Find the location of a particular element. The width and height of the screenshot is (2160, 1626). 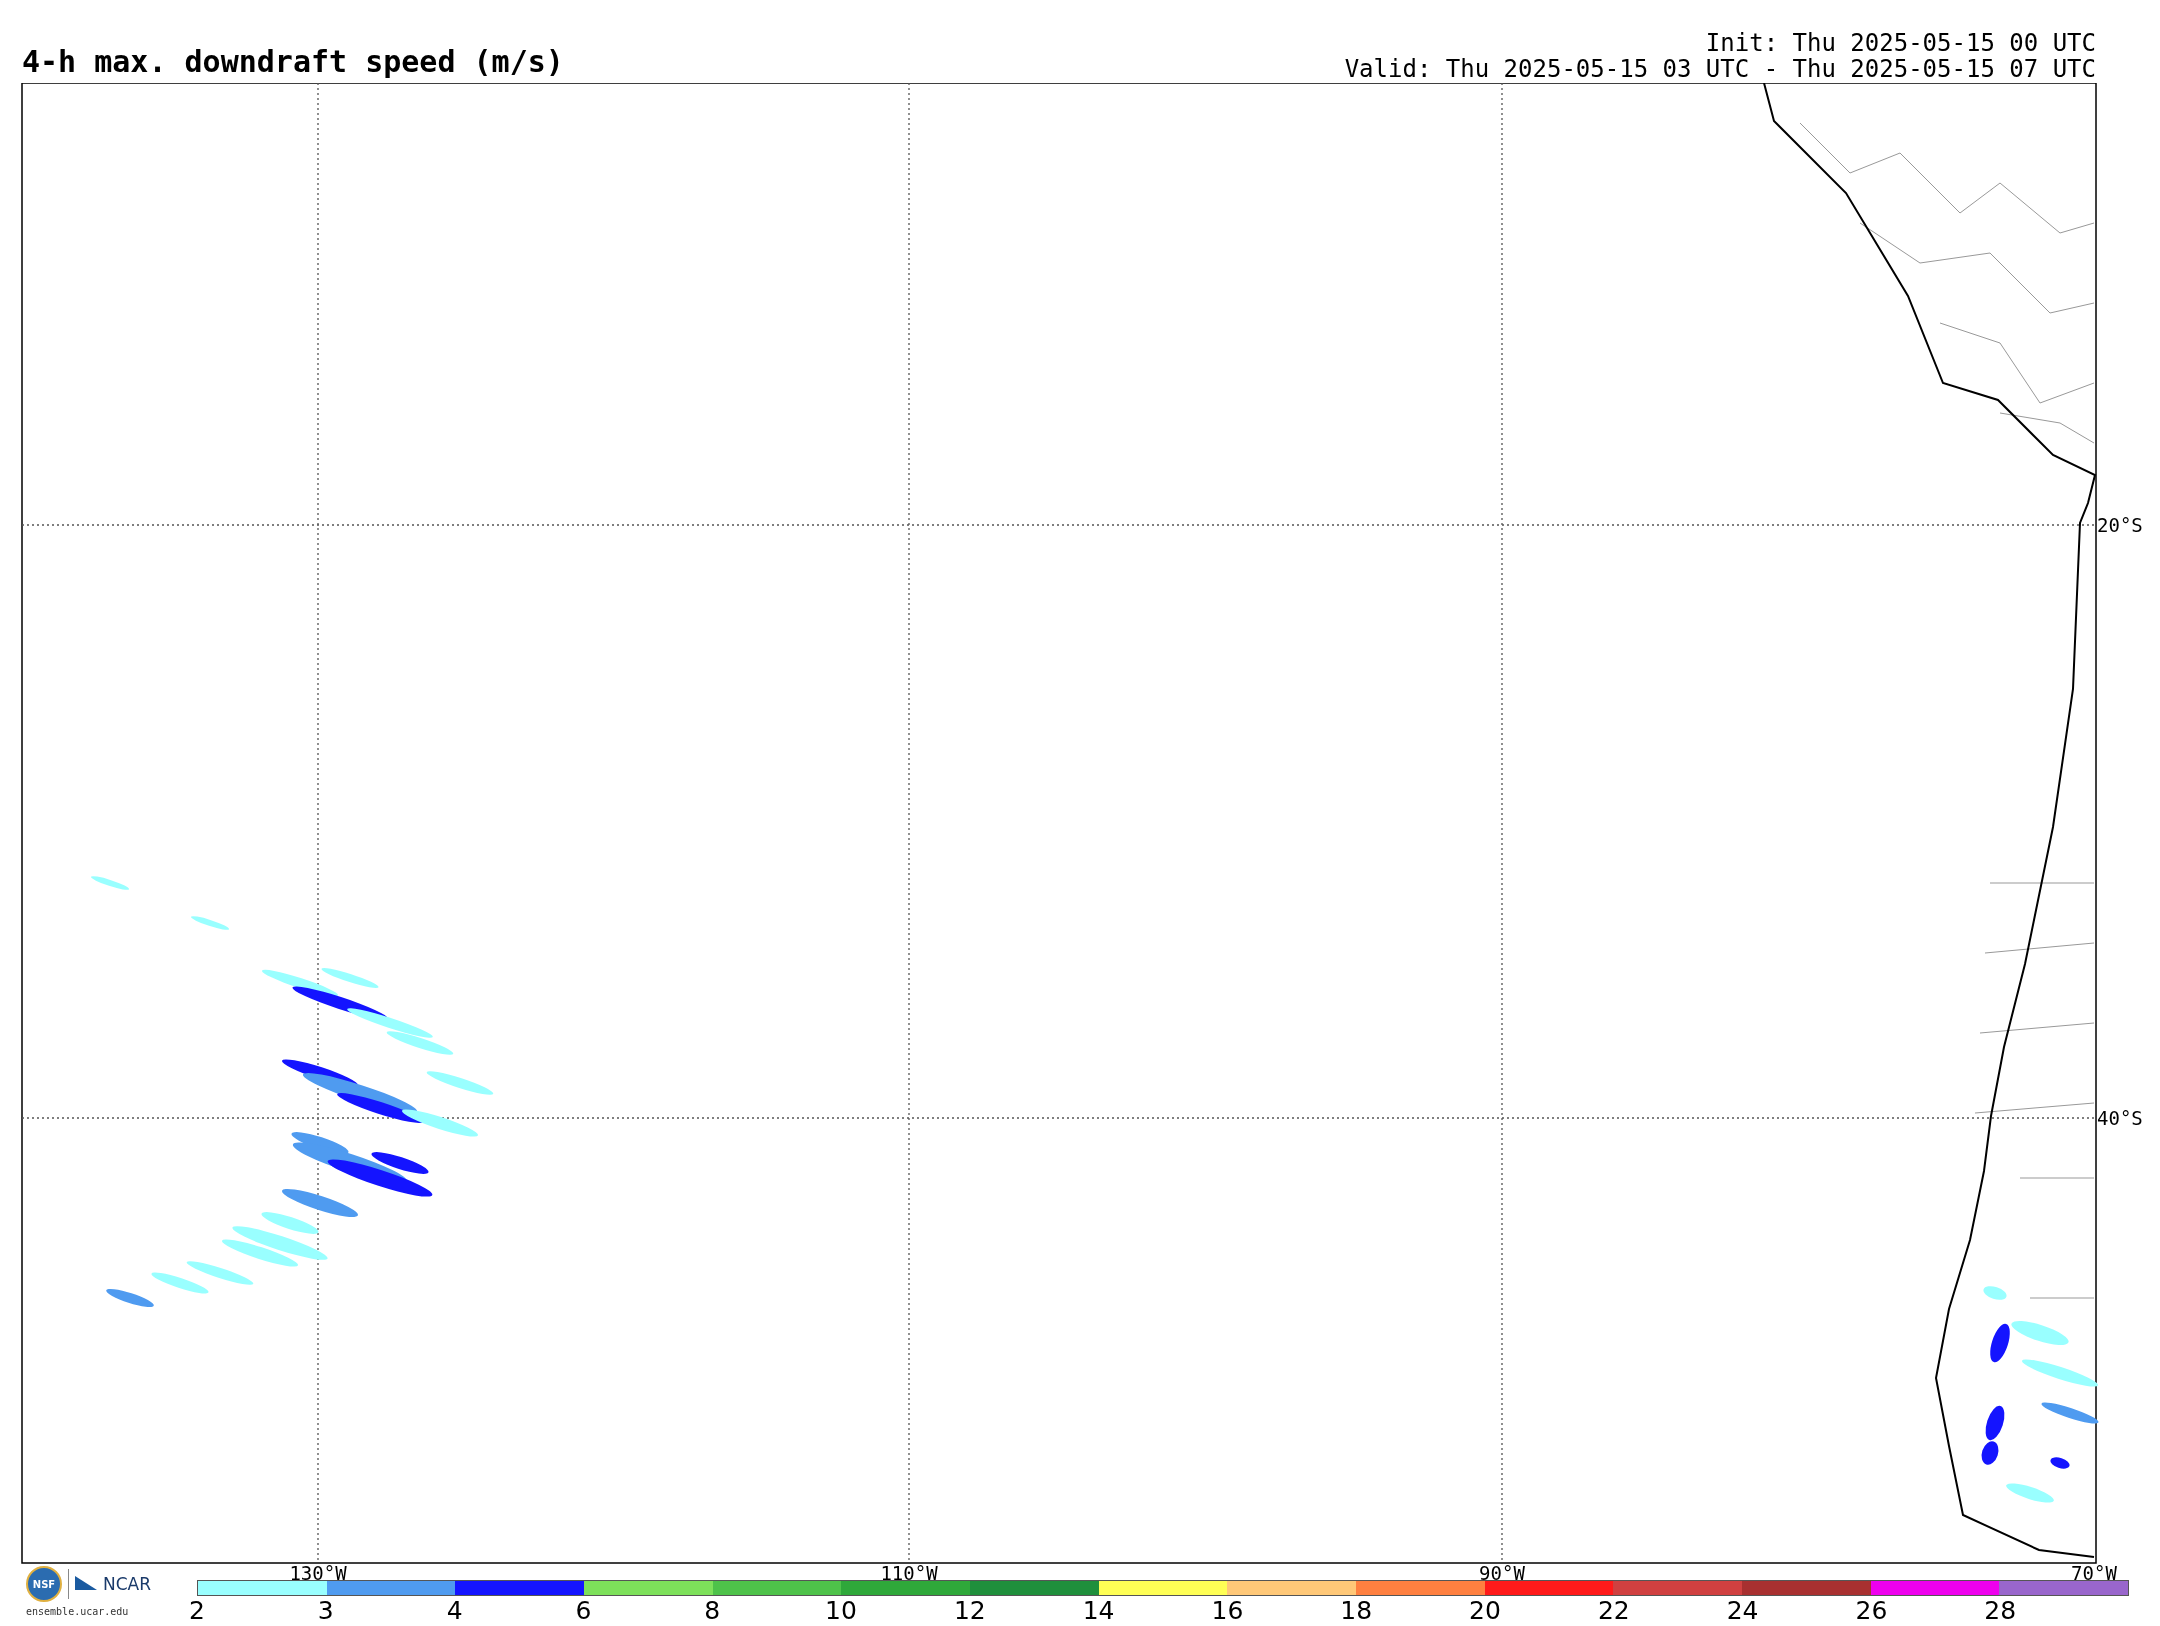

longitude-label: 70°W is located at coordinates (2094, 1571).